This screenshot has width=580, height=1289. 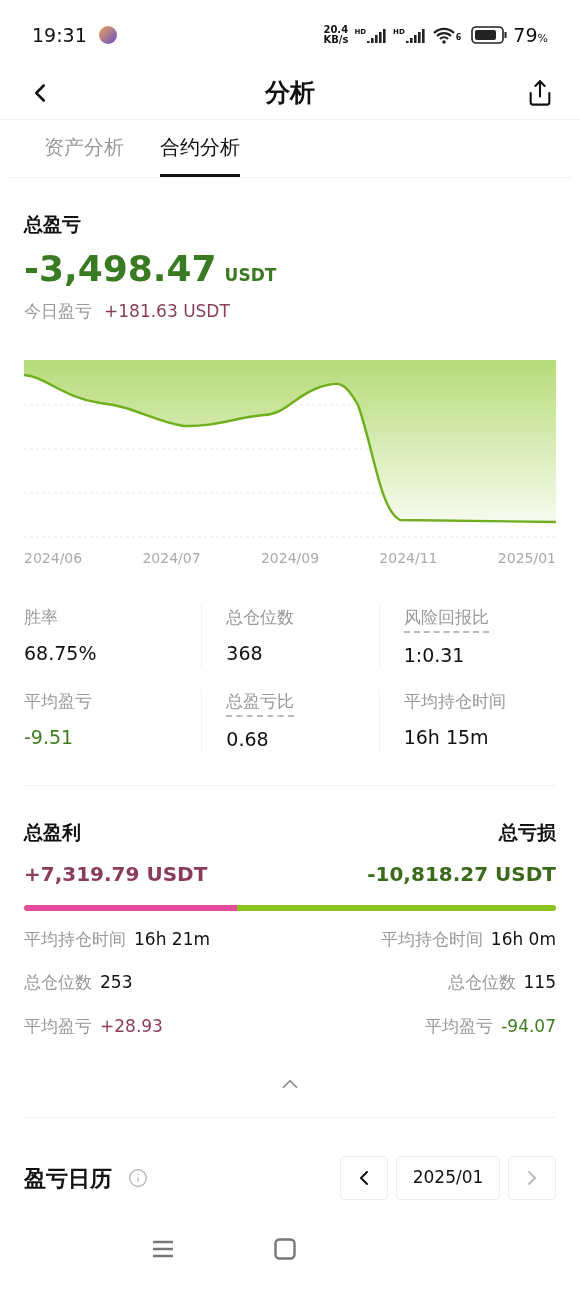 I want to click on calendar-title: 盈亏日历, so click(x=68, y=1178).